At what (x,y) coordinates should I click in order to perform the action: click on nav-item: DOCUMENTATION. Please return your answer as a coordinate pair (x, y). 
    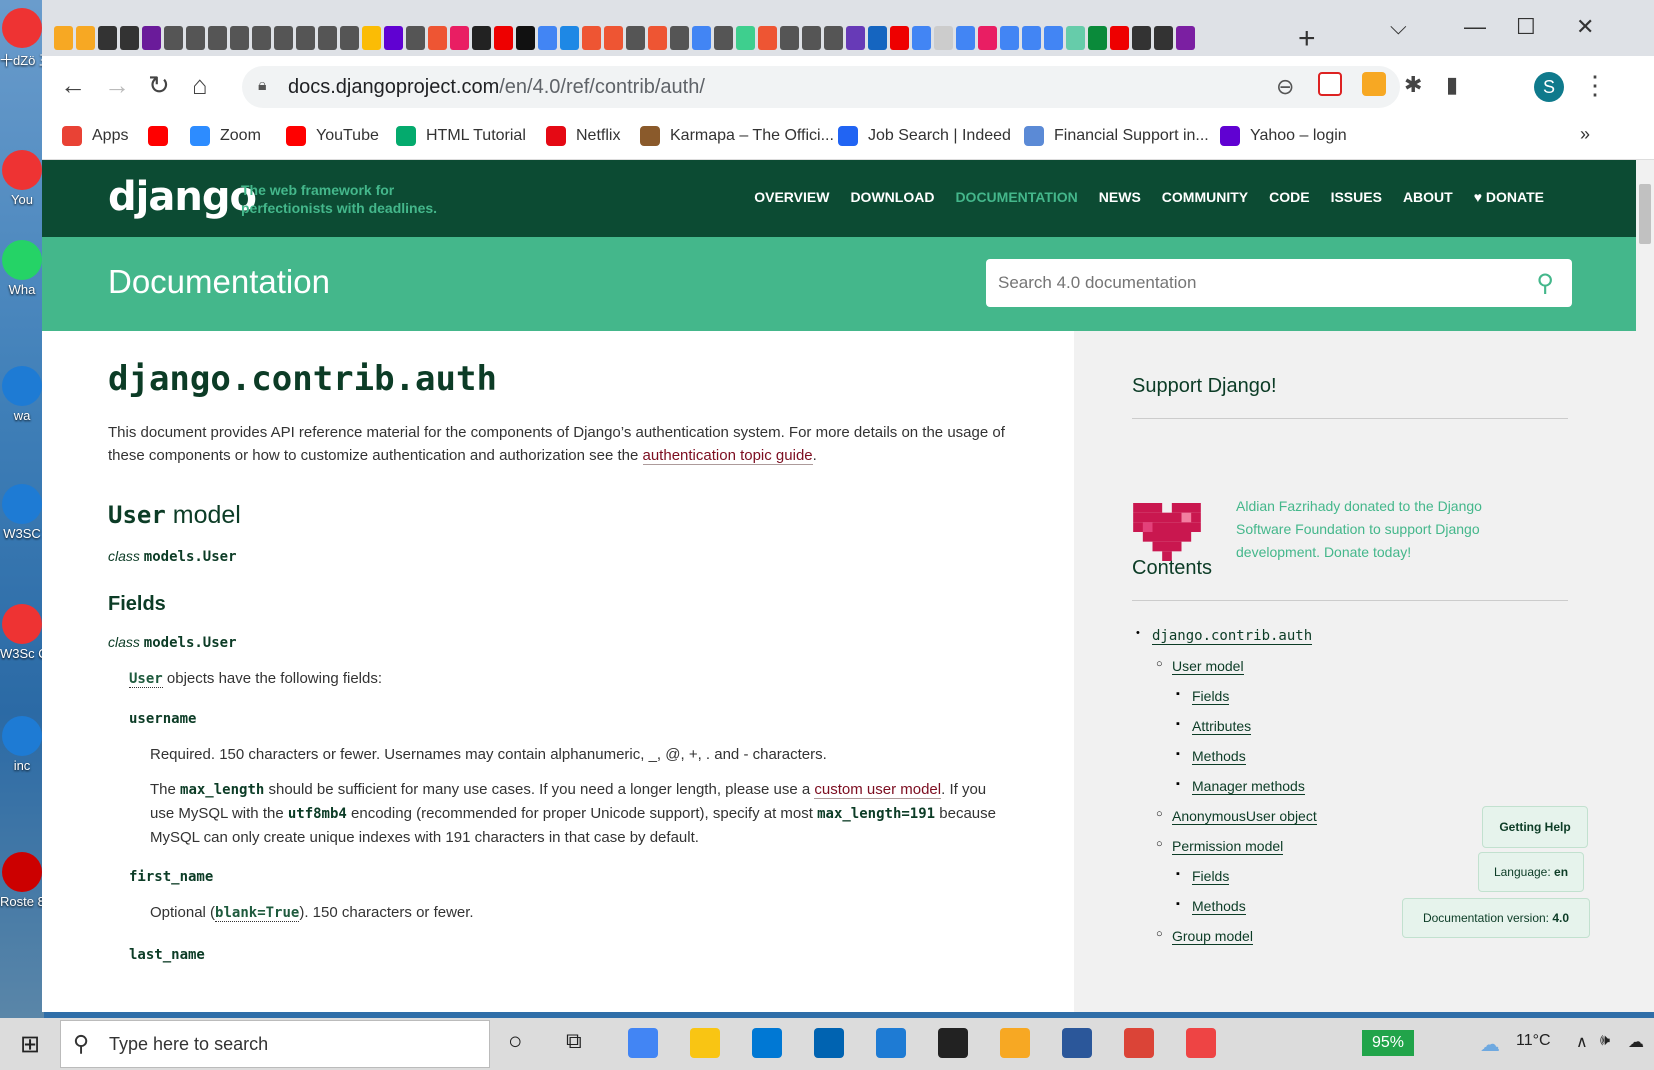
    Looking at the image, I should click on (1016, 197).